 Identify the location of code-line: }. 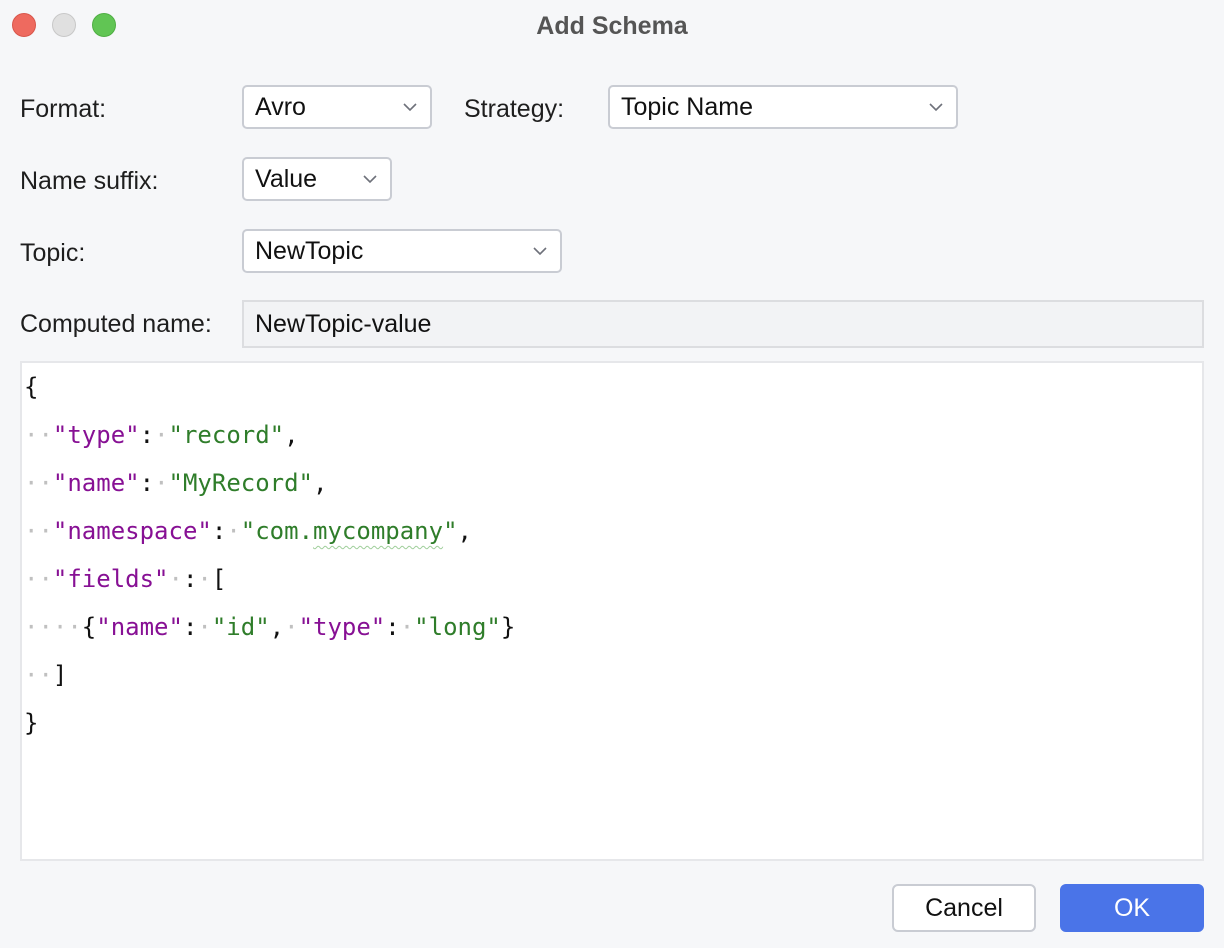
(31, 723).